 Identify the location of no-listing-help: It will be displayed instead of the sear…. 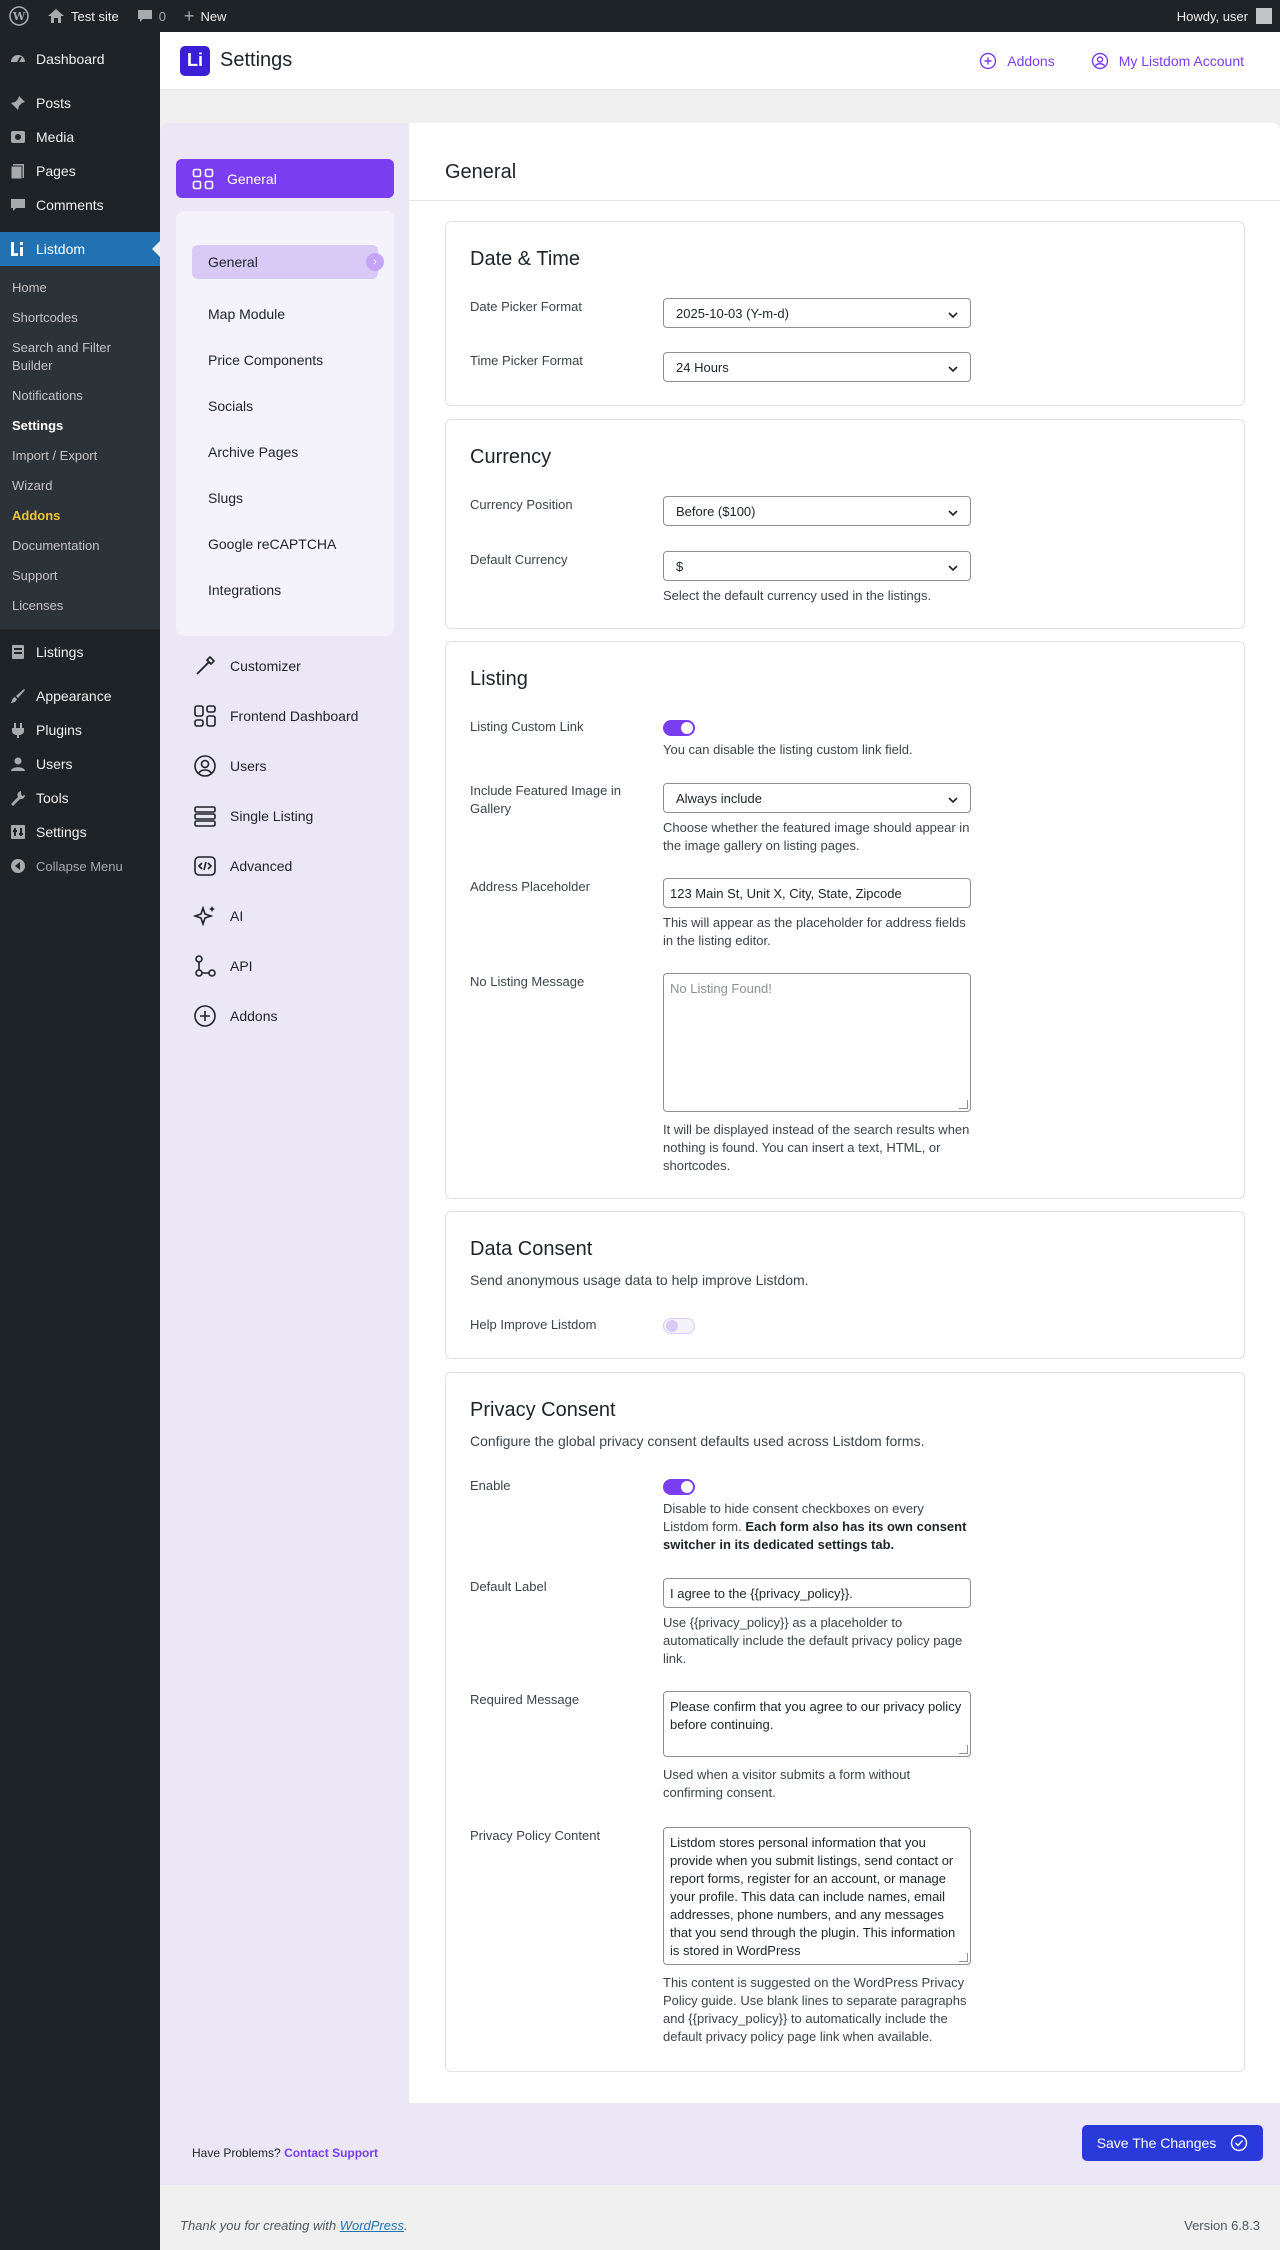
(816, 1147).